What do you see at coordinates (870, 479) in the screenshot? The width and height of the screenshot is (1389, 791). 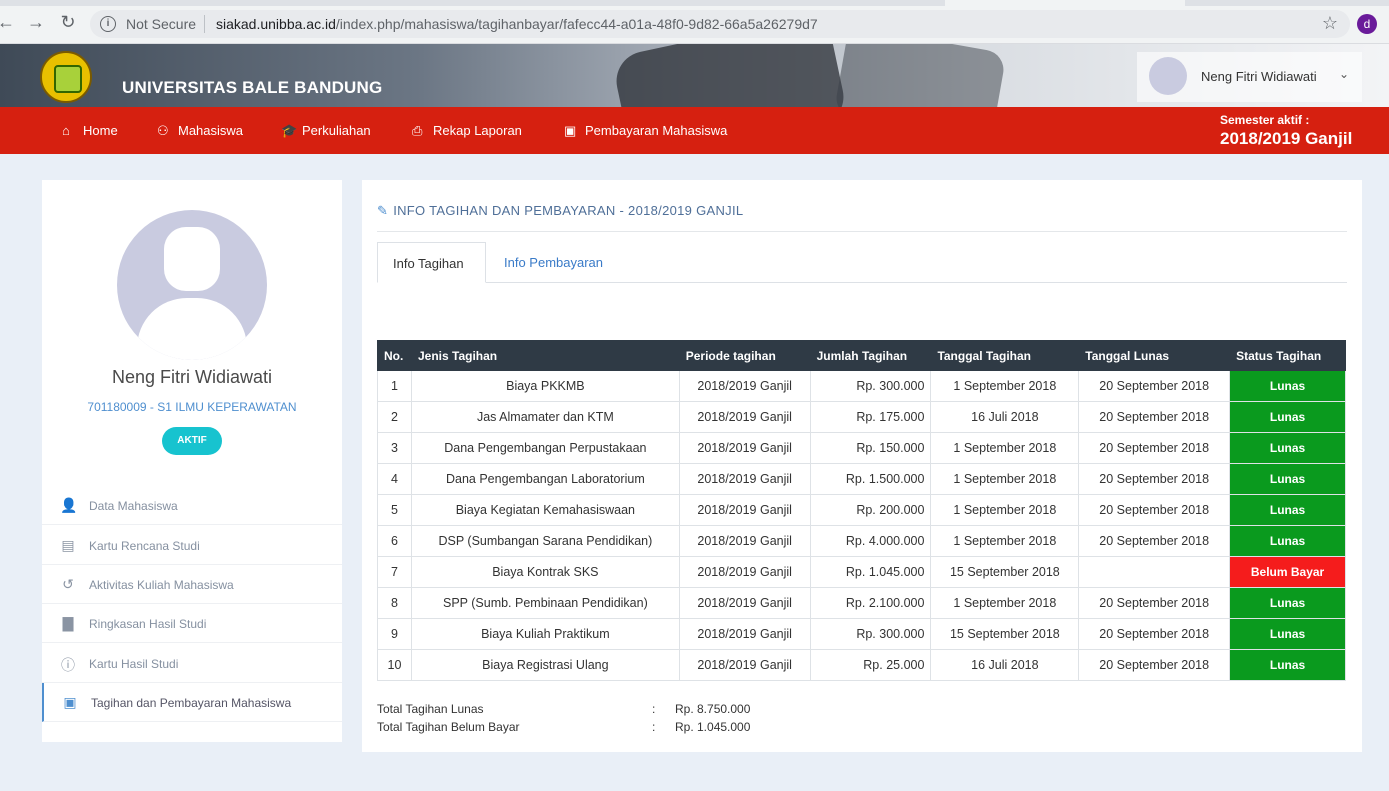 I see `jumlah-tagihan-cell: Rp. 1.500.000` at bounding box center [870, 479].